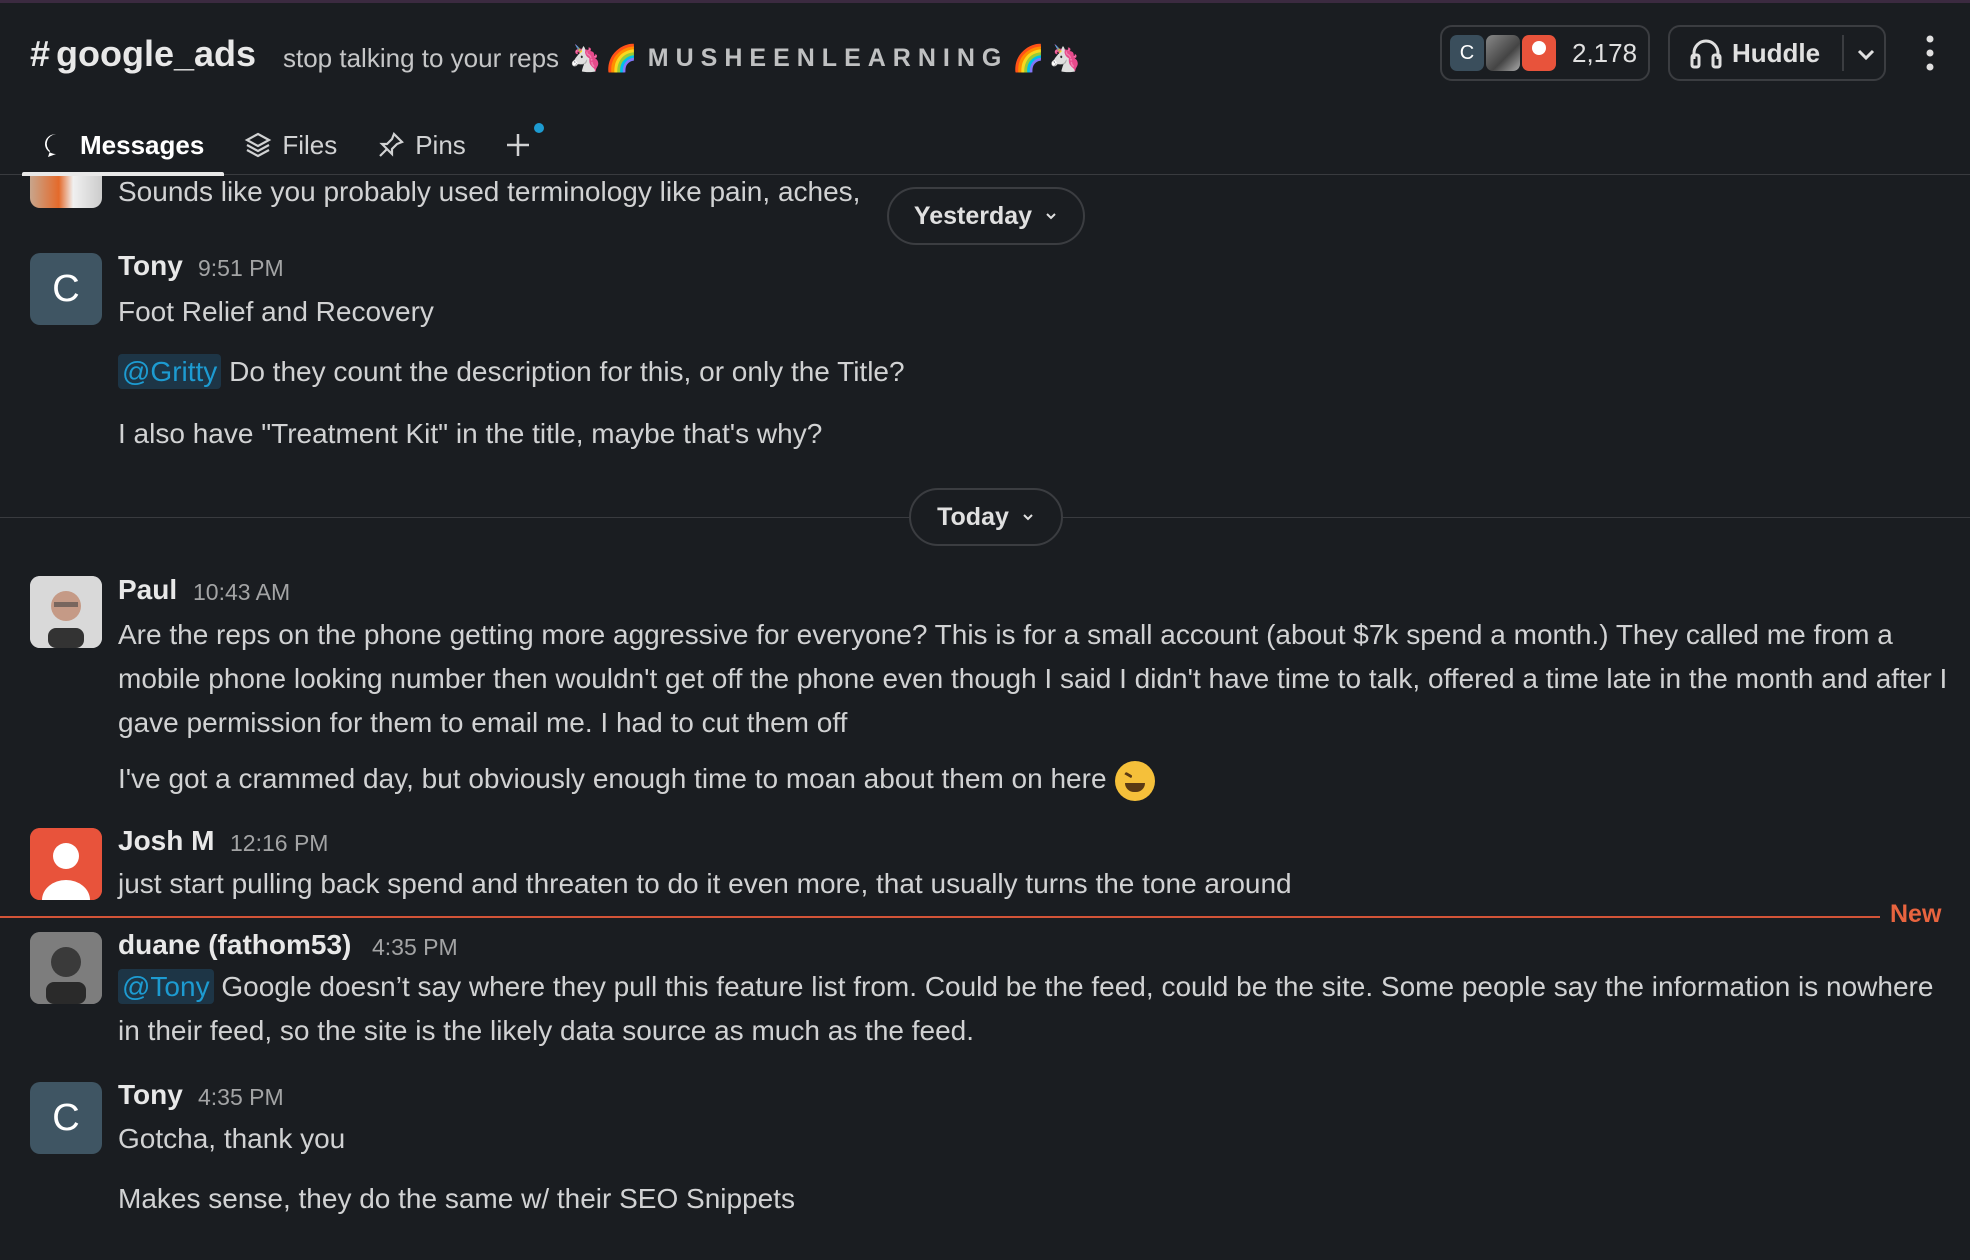  Describe the element at coordinates (258, 145) in the screenshot. I see `layers-icon` at that location.